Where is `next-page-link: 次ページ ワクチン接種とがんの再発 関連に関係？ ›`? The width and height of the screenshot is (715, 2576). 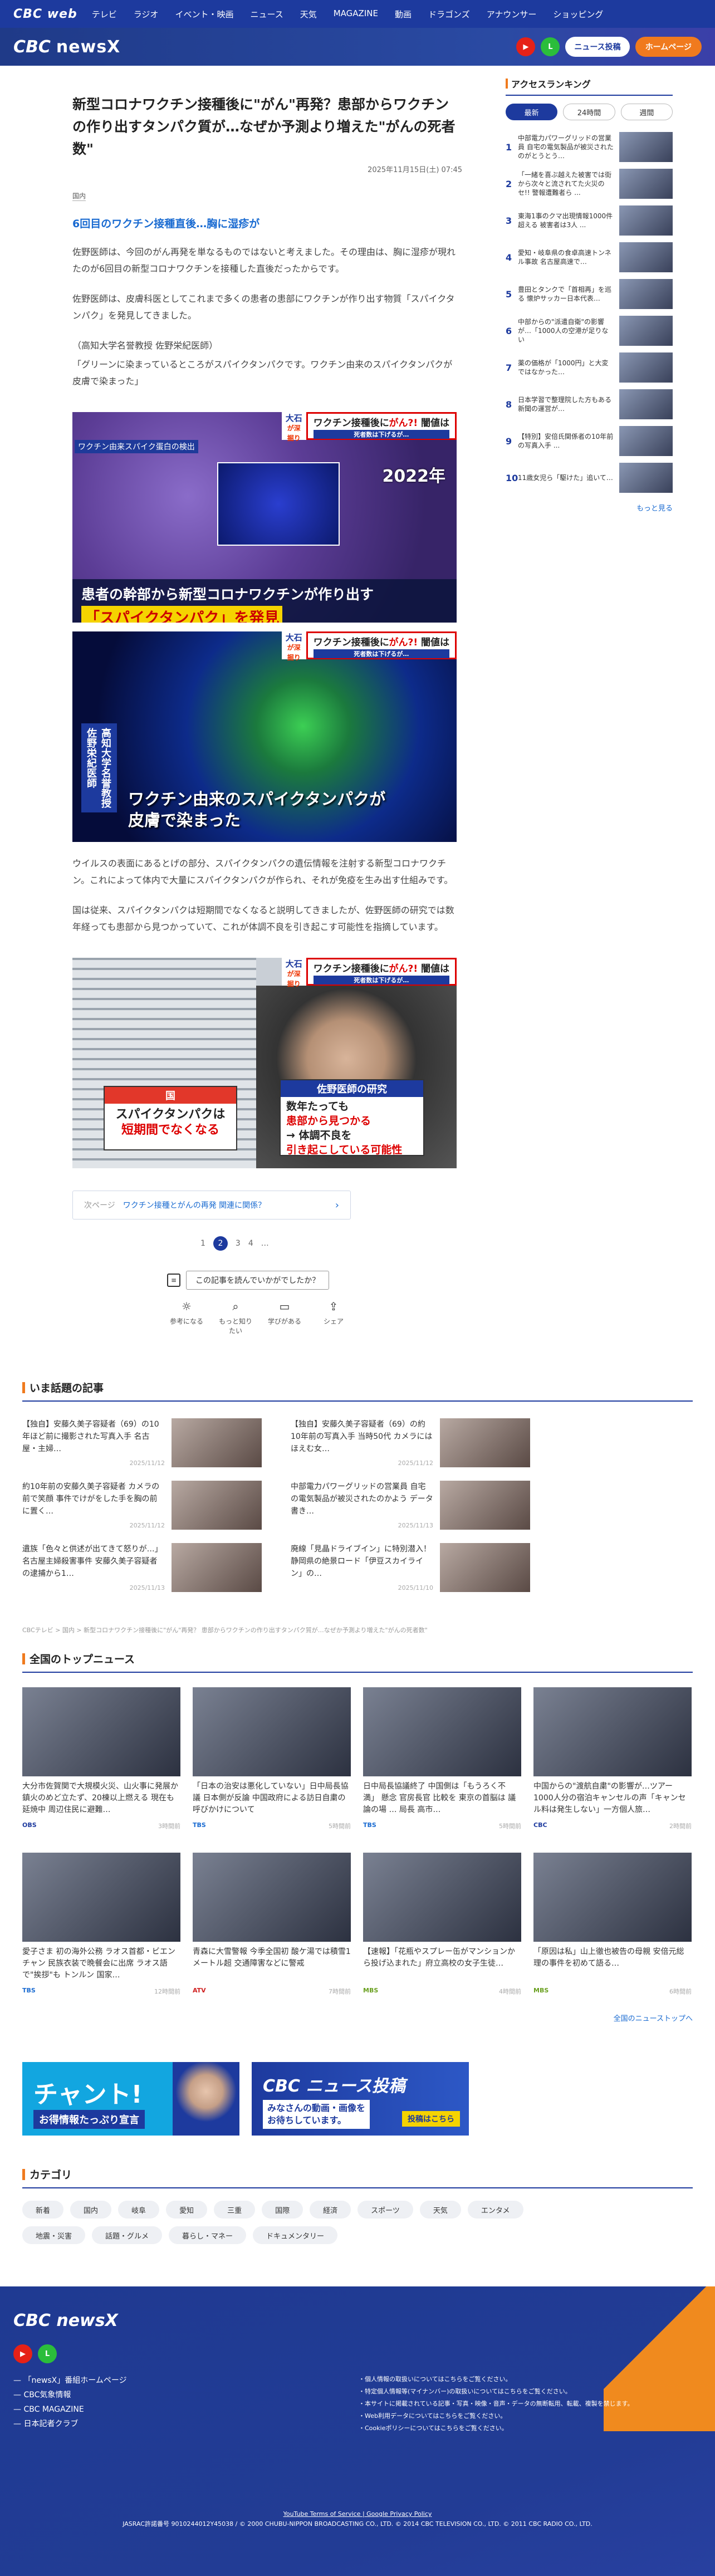
next-page-link: 次ページ ワクチン接種とがんの再発 関連に関係？ › is located at coordinates (211, 1205).